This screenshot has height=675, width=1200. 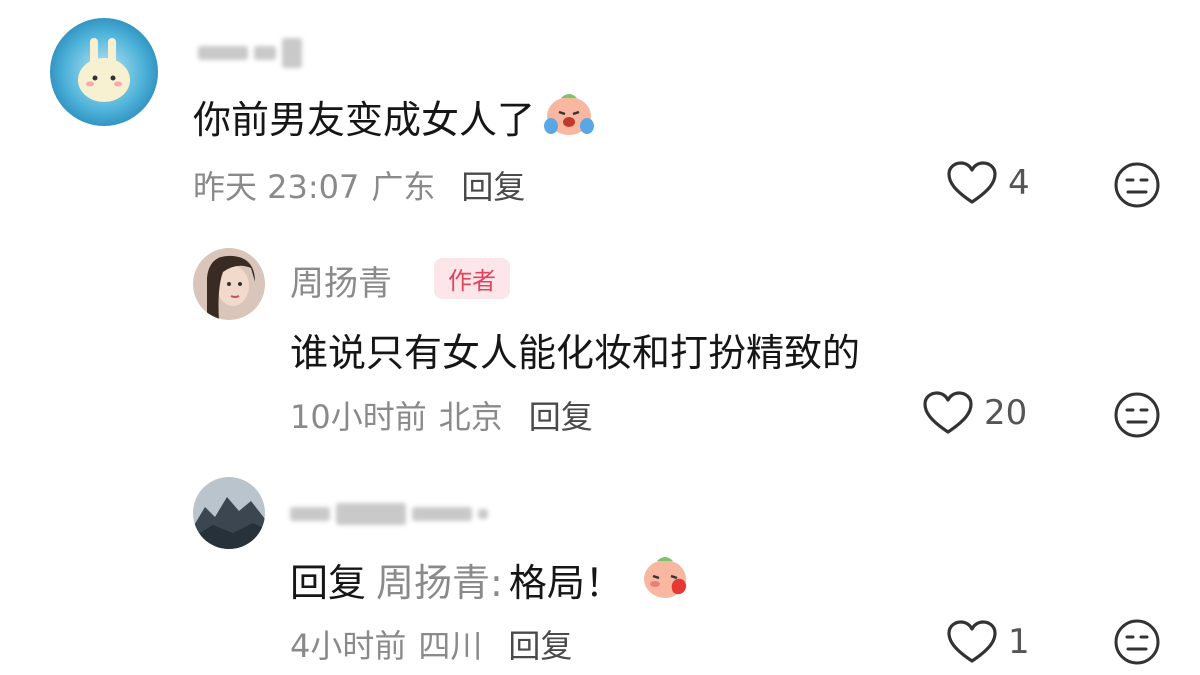 I want to click on comment-meta: 10小时前 北京 回复, so click(x=441, y=415).